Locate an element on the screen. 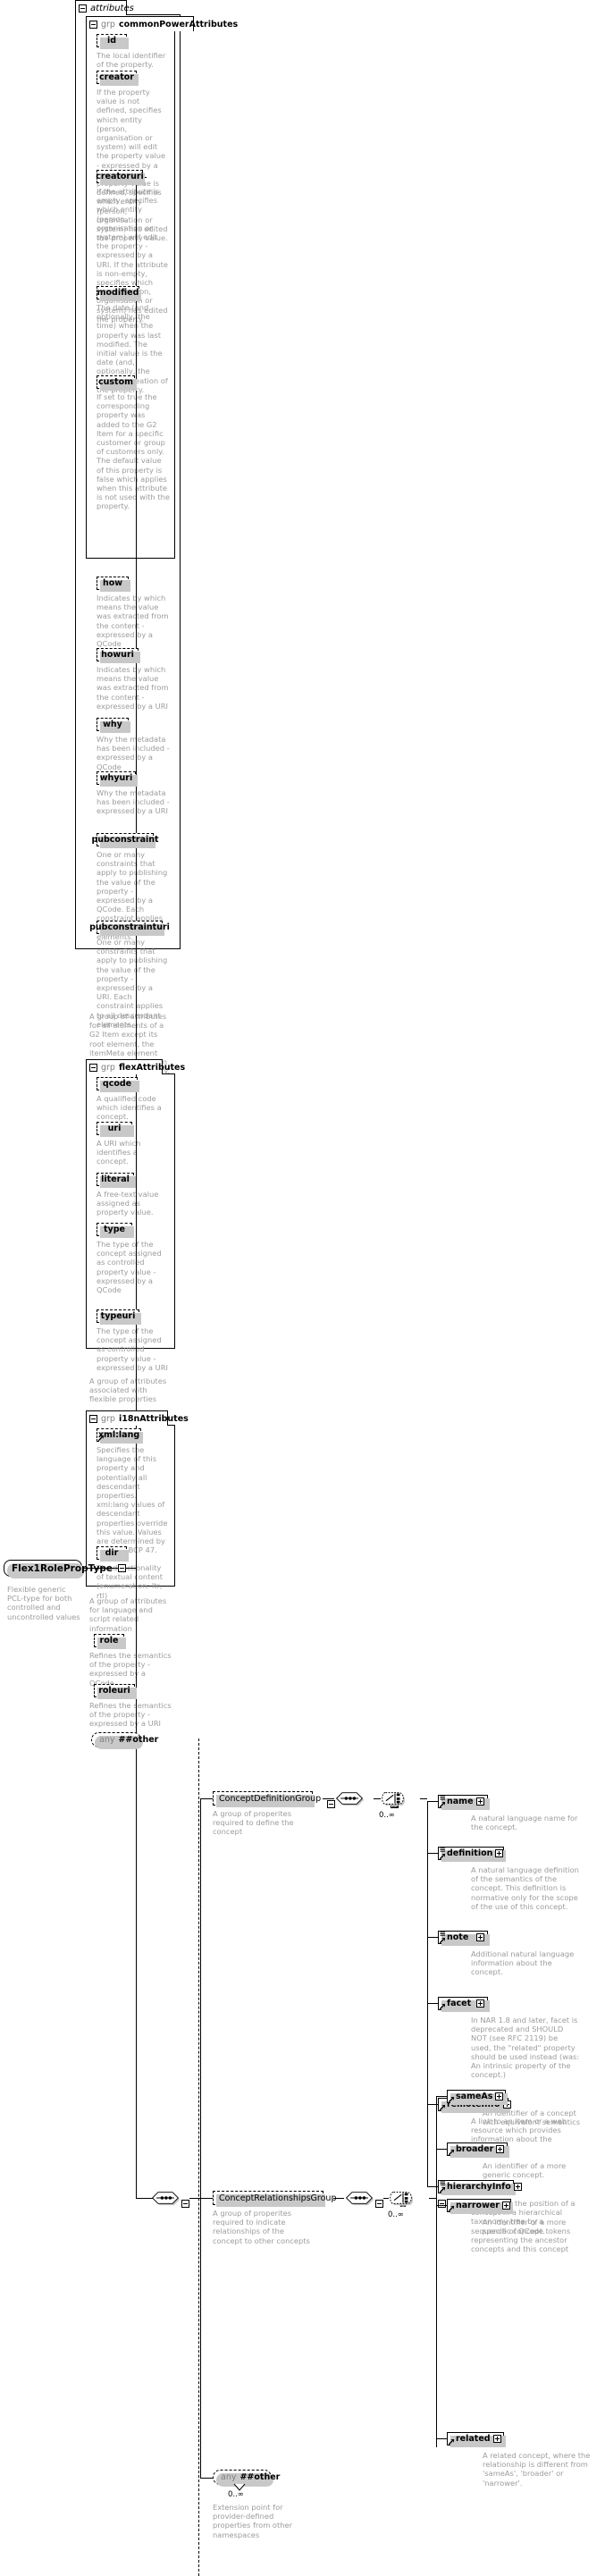 The width and height of the screenshot is (605, 2576). attribute-why: why is located at coordinates (113, 726).